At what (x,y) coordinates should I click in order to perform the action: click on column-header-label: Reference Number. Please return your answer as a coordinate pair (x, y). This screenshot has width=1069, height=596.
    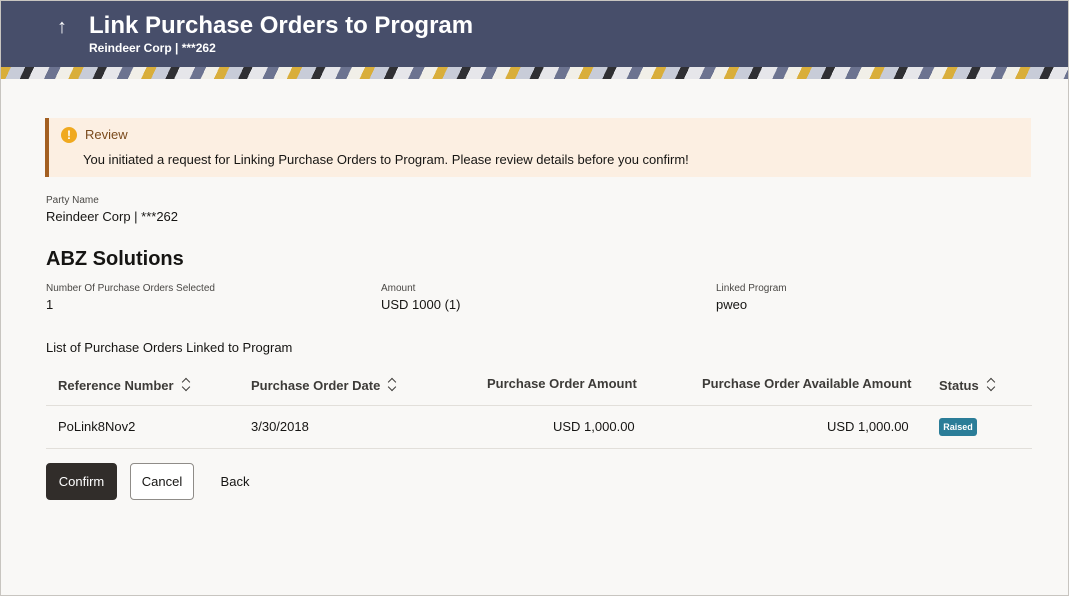
    Looking at the image, I should click on (116, 385).